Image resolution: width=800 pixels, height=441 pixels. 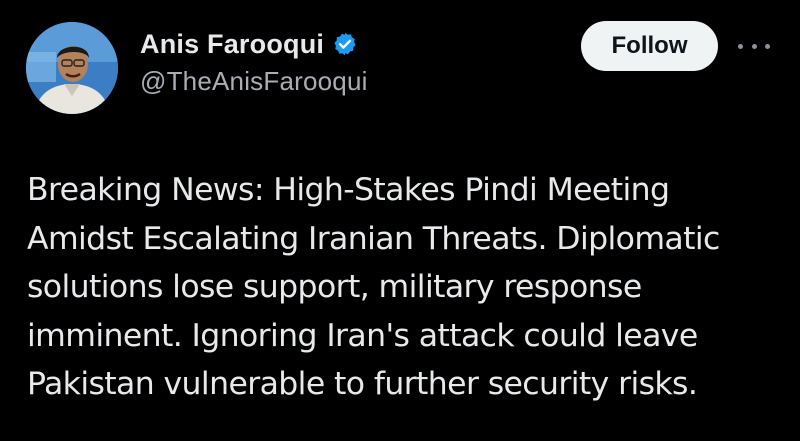 I want to click on more-options-icon, so click(x=754, y=46).